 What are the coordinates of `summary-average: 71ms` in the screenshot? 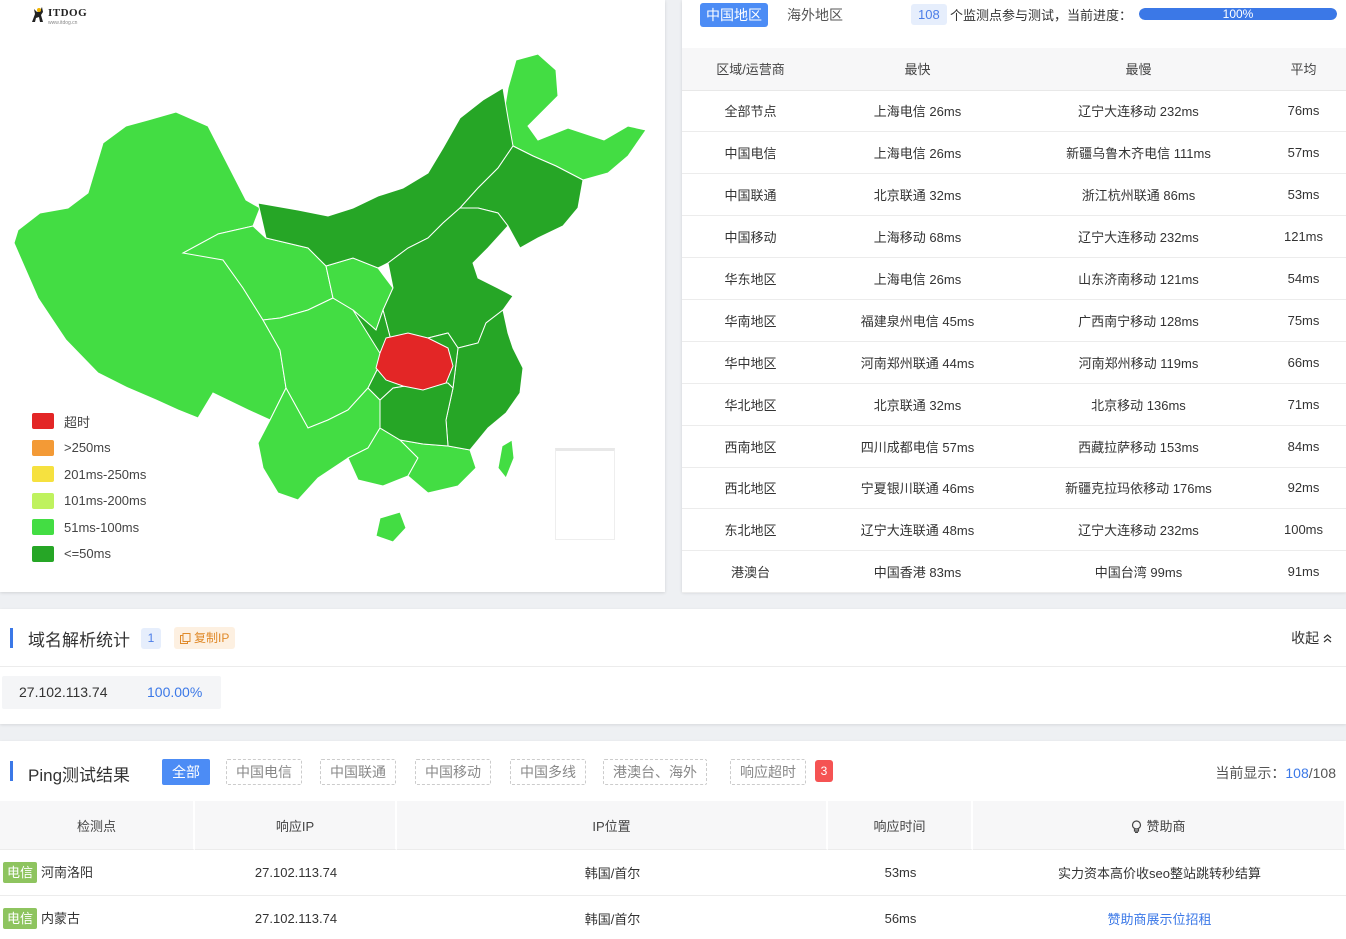 It's located at (1303, 404).